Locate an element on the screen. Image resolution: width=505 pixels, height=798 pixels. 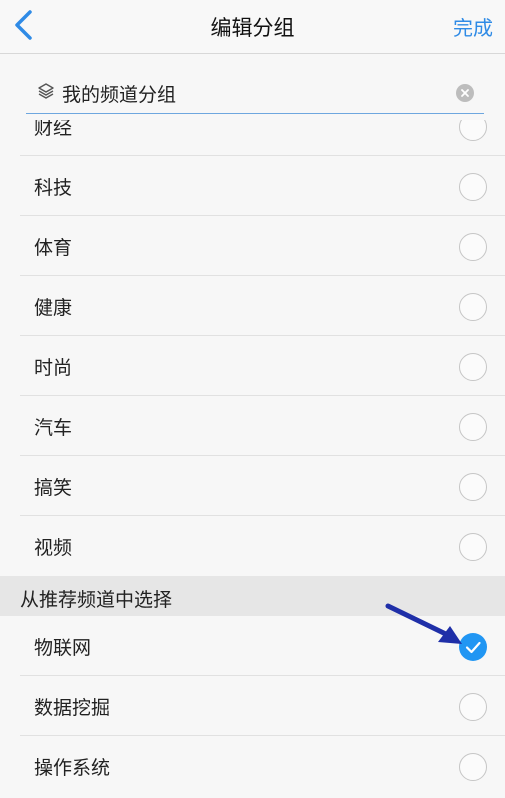
group-name-input is located at coordinates (257, 93).